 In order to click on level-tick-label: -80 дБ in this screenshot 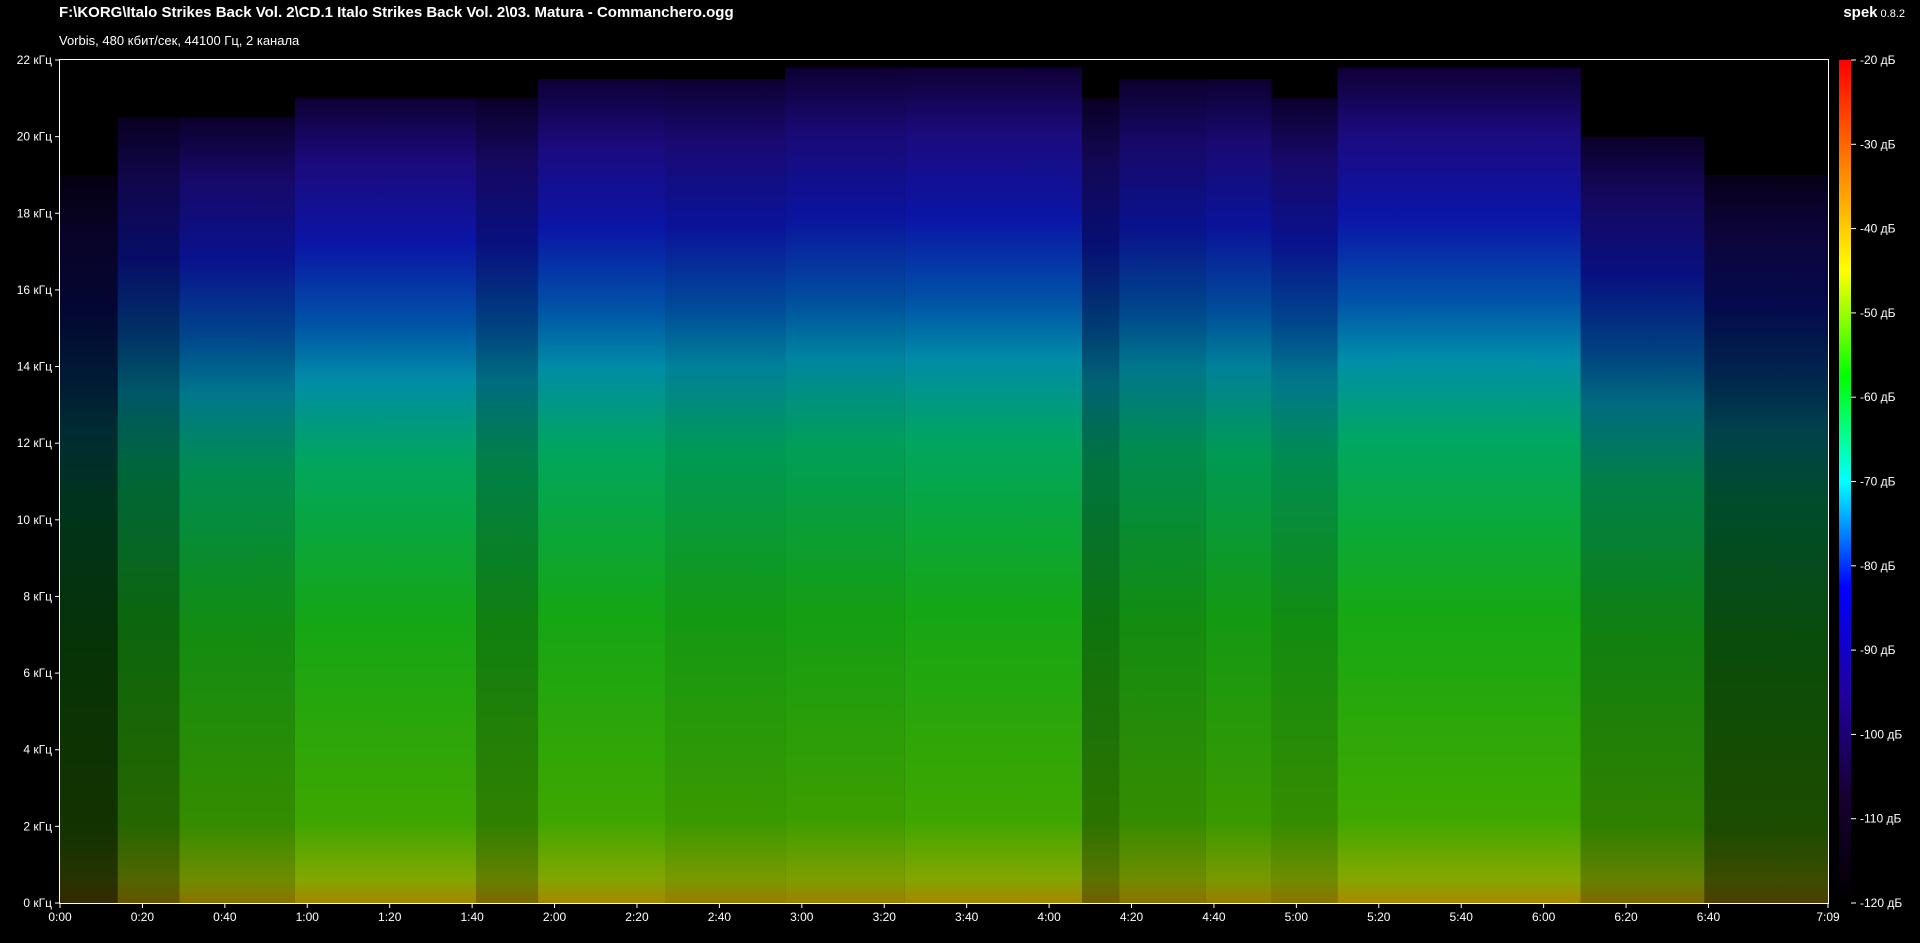, I will do `click(1878, 566)`.